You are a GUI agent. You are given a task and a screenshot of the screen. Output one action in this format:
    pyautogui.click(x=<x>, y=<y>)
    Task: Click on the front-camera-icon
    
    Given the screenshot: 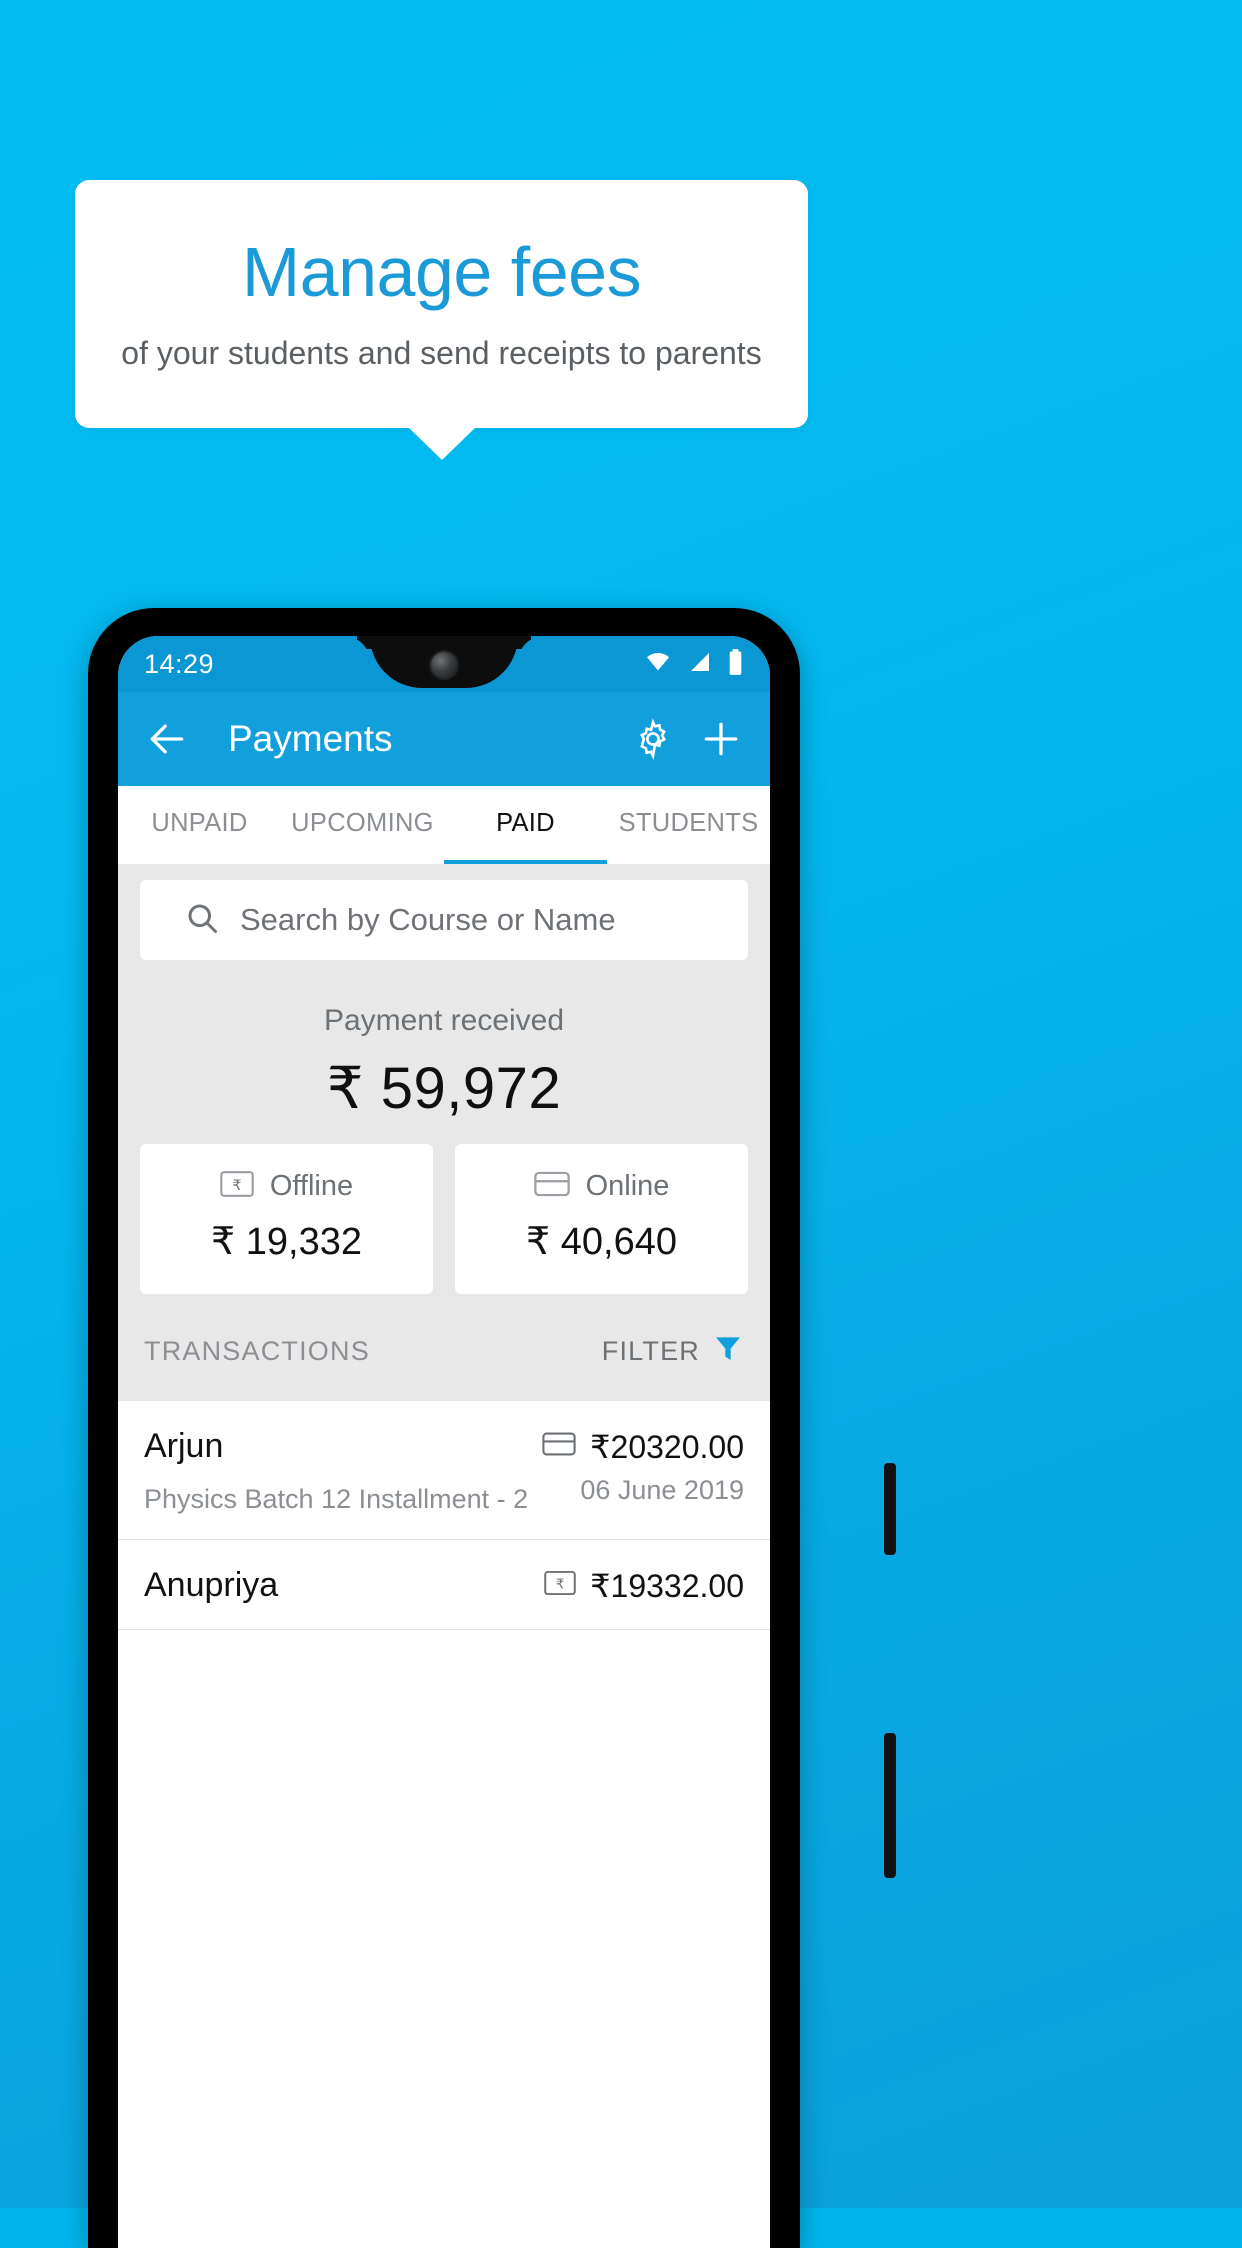 What is the action you would take?
    pyautogui.click(x=444, y=665)
    